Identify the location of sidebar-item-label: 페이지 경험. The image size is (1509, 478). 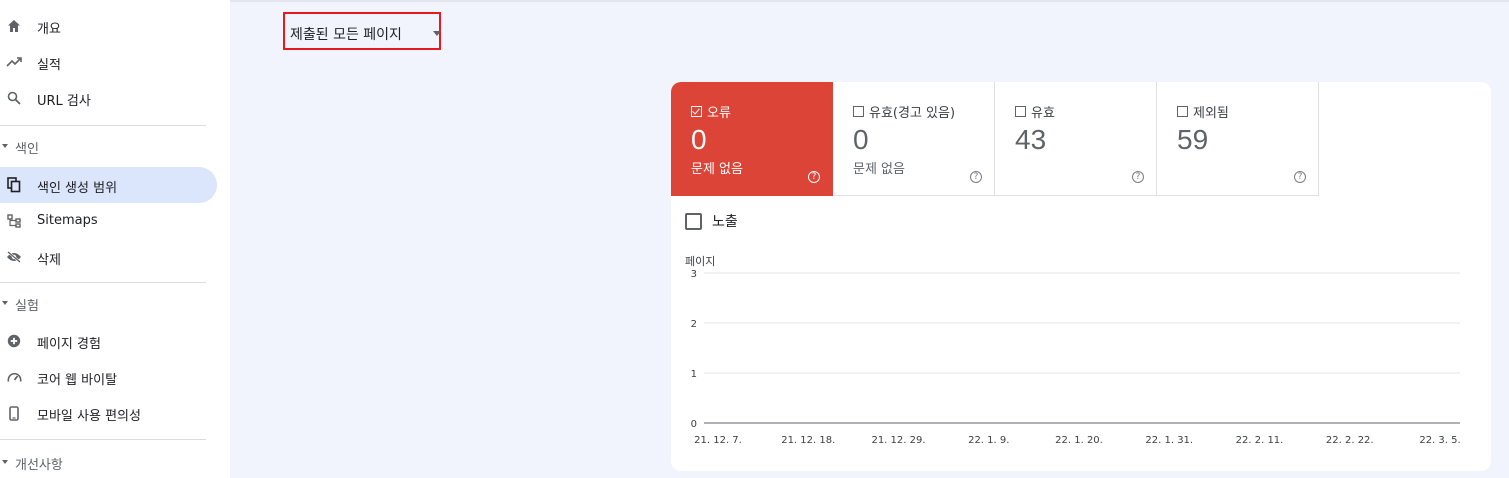
(69, 344).